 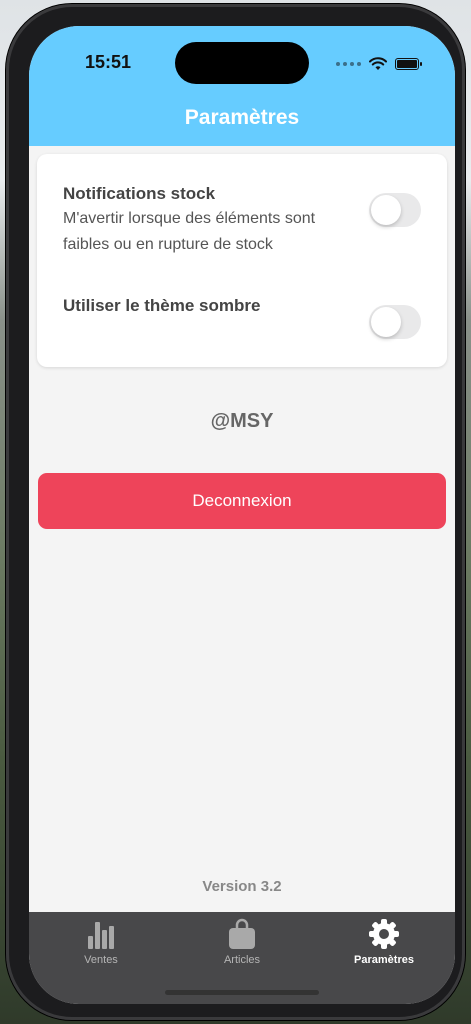 I want to click on tab-label: Paramètres, so click(x=384, y=960).